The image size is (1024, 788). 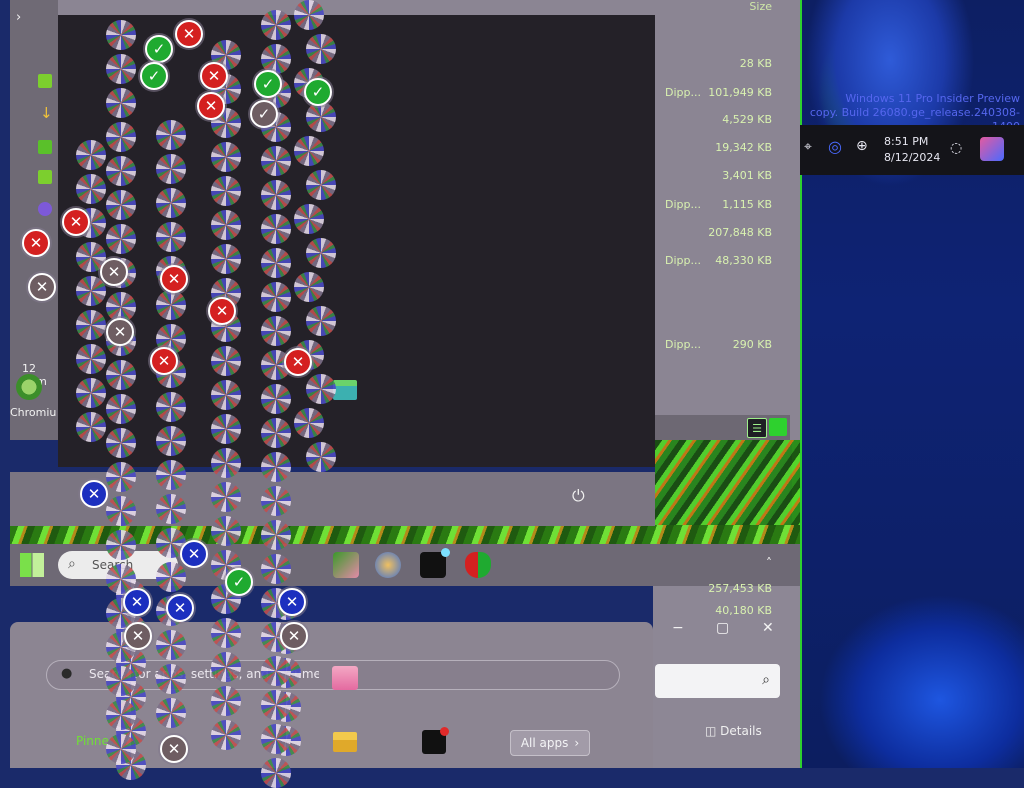 I want to click on terminal-icon, so click(x=435, y=563).